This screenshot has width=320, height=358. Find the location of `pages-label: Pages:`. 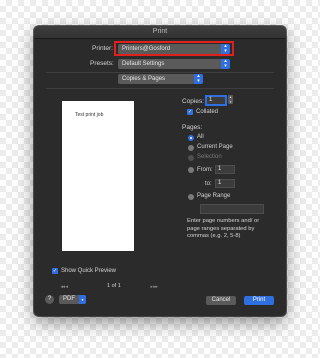

pages-label: Pages: is located at coordinates (192, 127).